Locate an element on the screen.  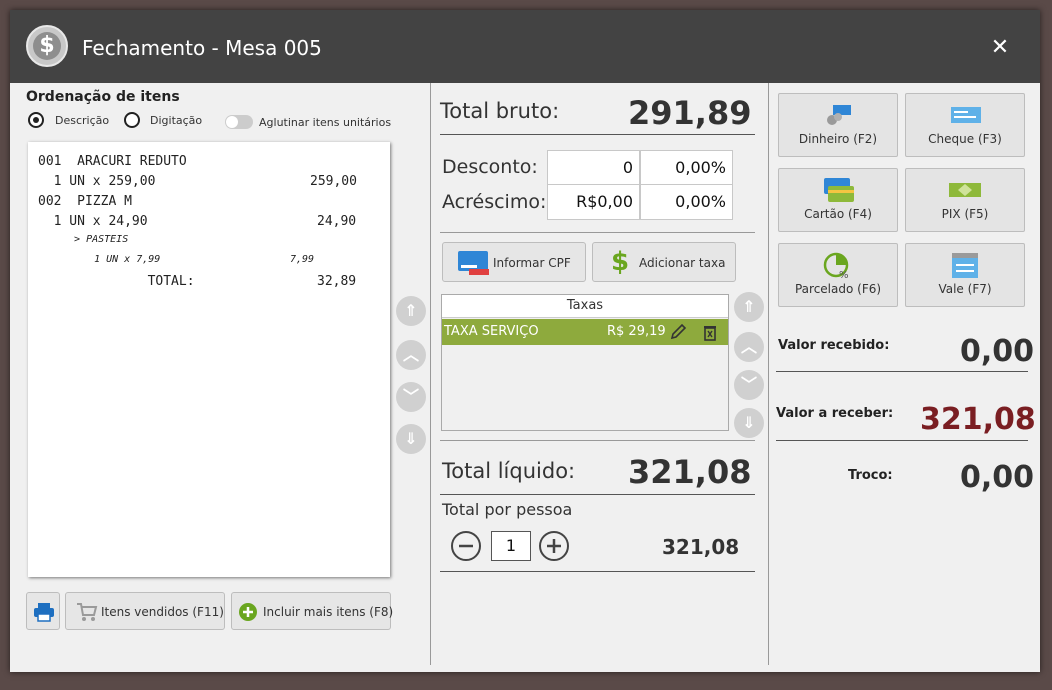
delete-icon is located at coordinates (710, 332).